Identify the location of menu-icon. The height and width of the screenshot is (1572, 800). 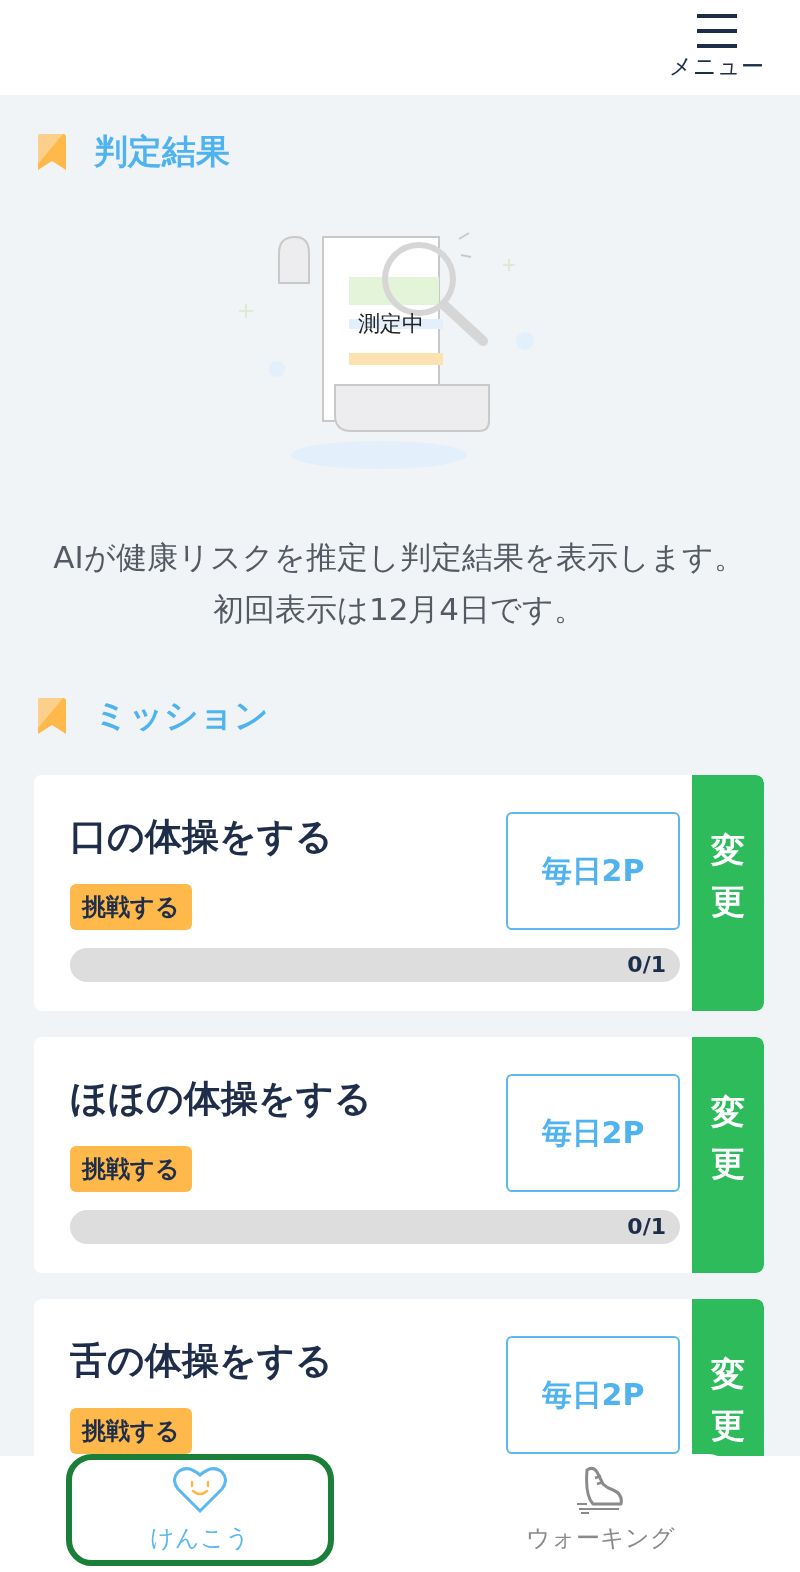
(716, 31).